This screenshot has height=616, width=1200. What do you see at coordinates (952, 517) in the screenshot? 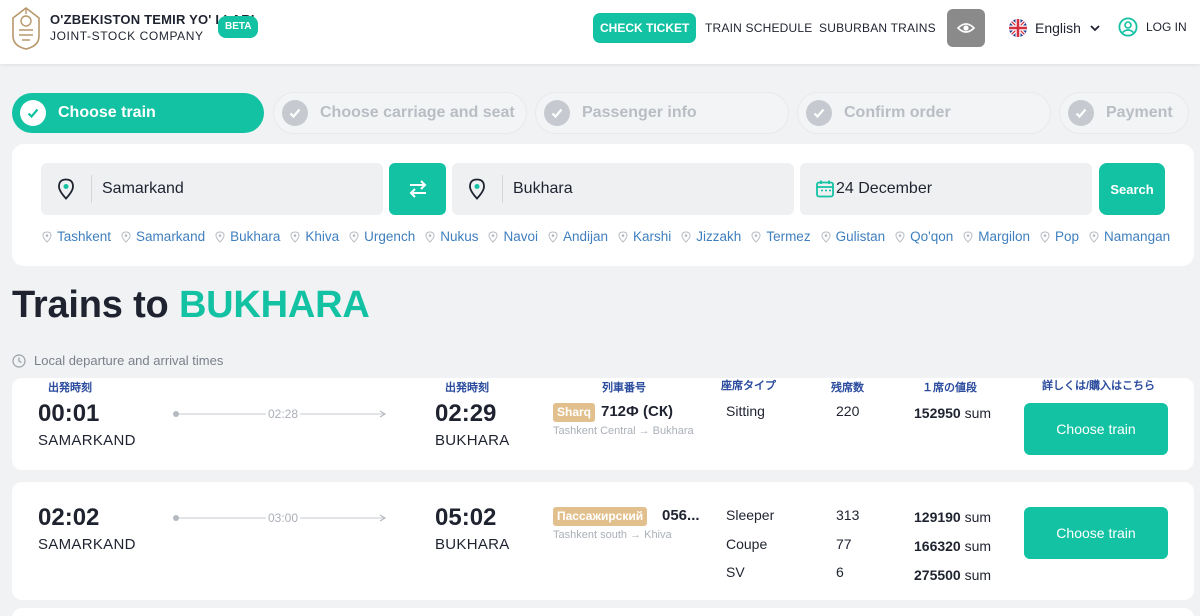
I see `seat-price: 129190 sum` at bounding box center [952, 517].